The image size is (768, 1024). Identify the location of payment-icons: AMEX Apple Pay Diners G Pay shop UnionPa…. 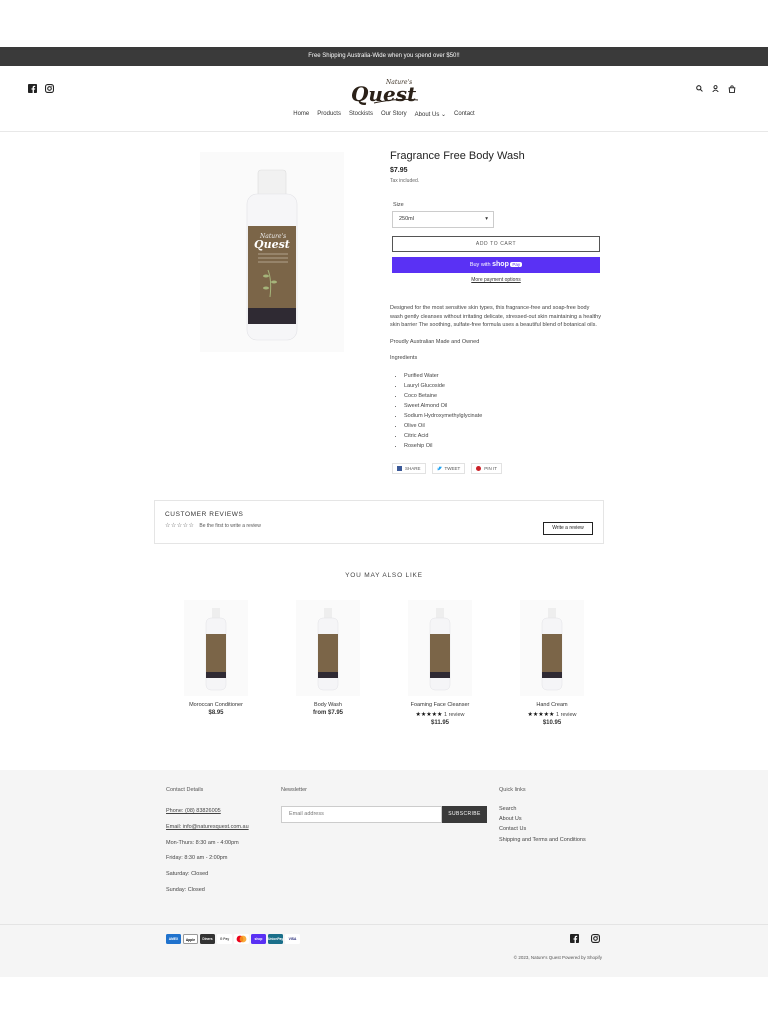
(233, 939).